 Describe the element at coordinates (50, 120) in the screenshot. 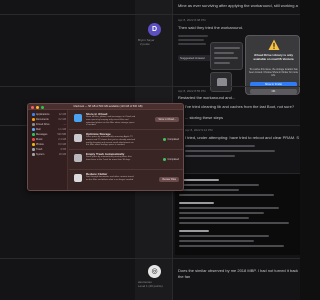

I see `sidebar-item-documents: Documents 3.2 GB` at that location.